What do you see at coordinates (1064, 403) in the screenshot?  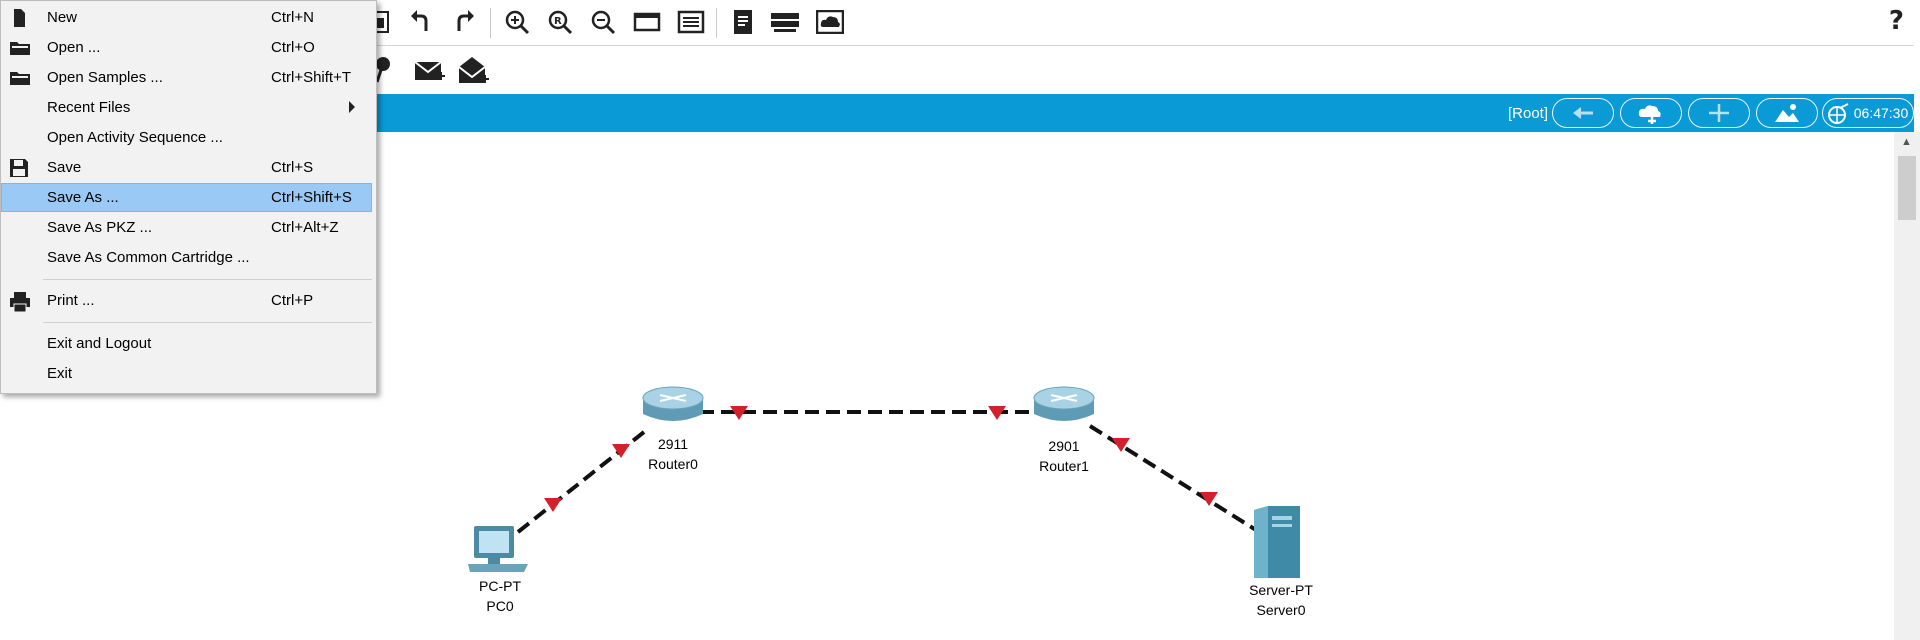 I see `router1-icon` at bounding box center [1064, 403].